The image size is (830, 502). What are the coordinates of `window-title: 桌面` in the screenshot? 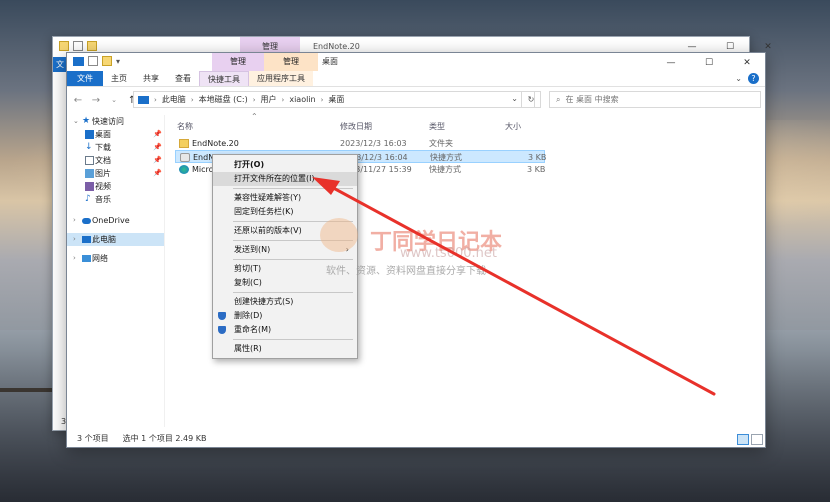 It's located at (330, 61).